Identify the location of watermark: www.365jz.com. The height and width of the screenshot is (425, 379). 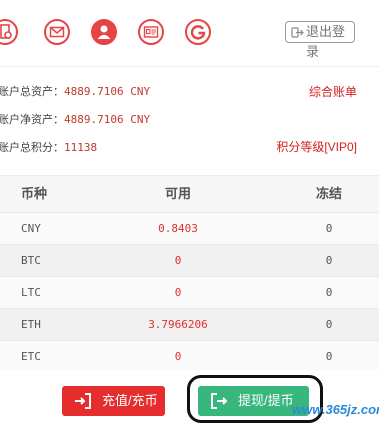
(335, 409).